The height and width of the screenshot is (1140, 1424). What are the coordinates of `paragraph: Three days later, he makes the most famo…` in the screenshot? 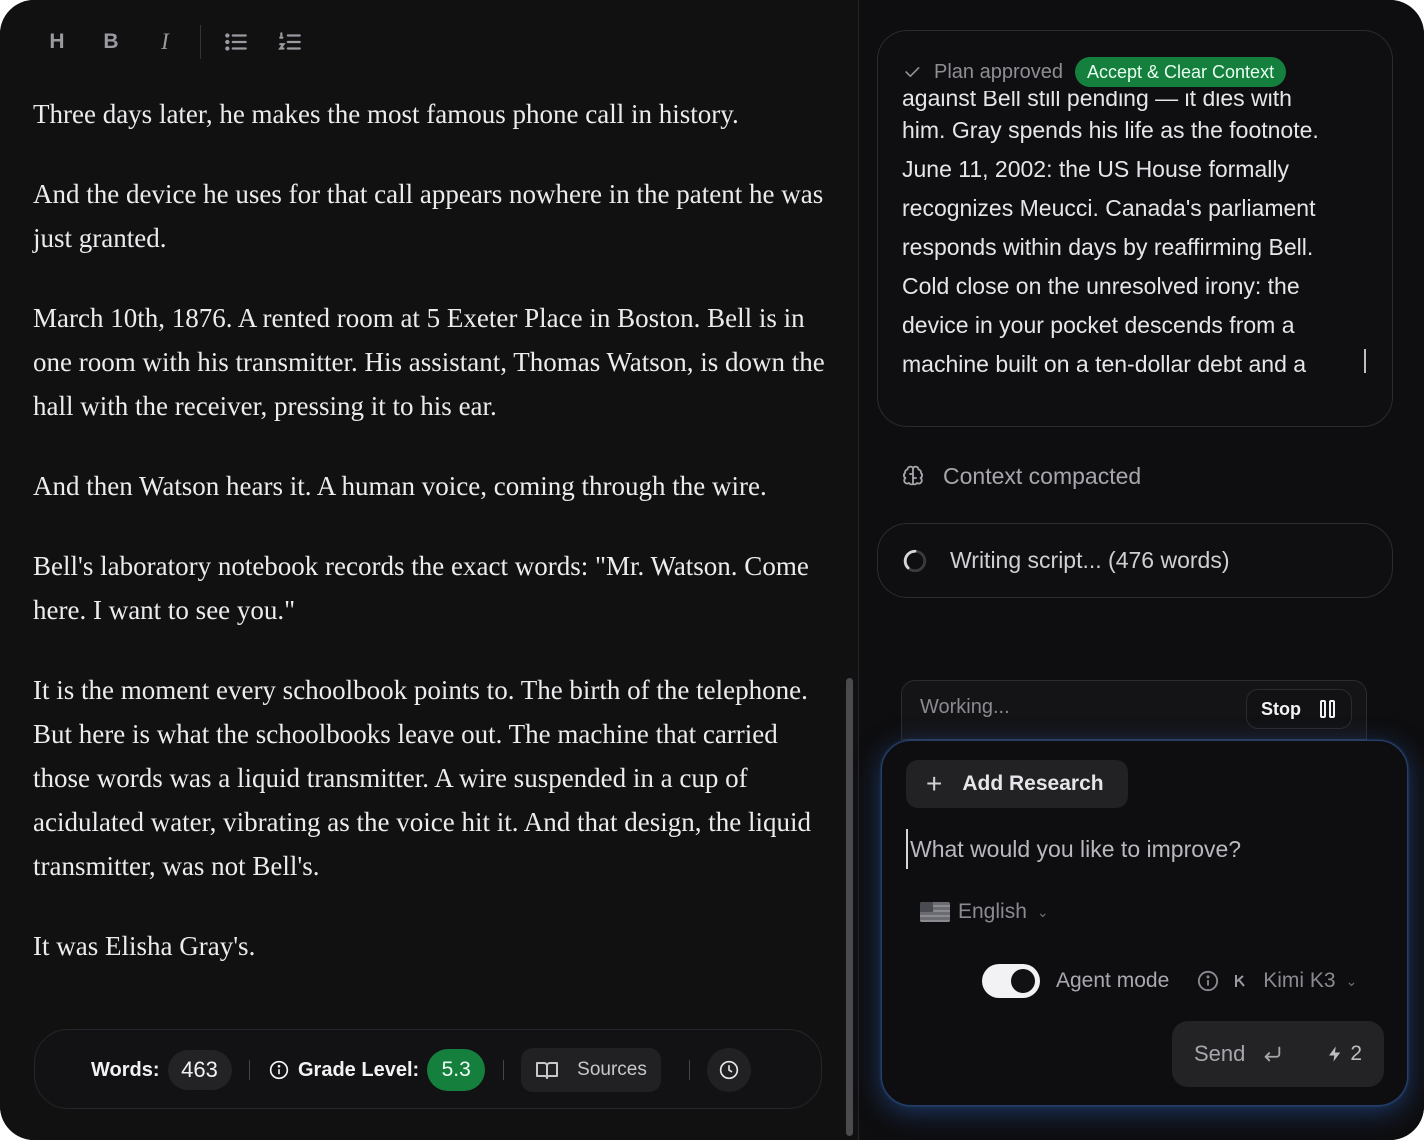 It's located at (386, 114).